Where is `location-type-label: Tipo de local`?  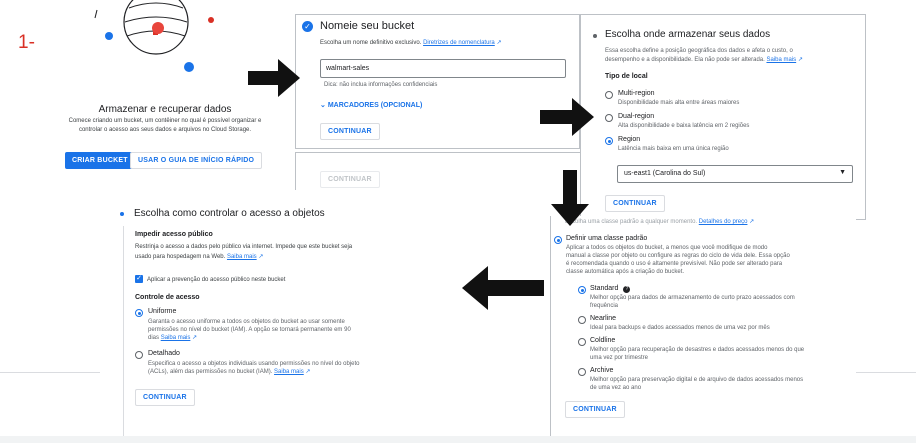 location-type-label: Tipo de local is located at coordinates (626, 76).